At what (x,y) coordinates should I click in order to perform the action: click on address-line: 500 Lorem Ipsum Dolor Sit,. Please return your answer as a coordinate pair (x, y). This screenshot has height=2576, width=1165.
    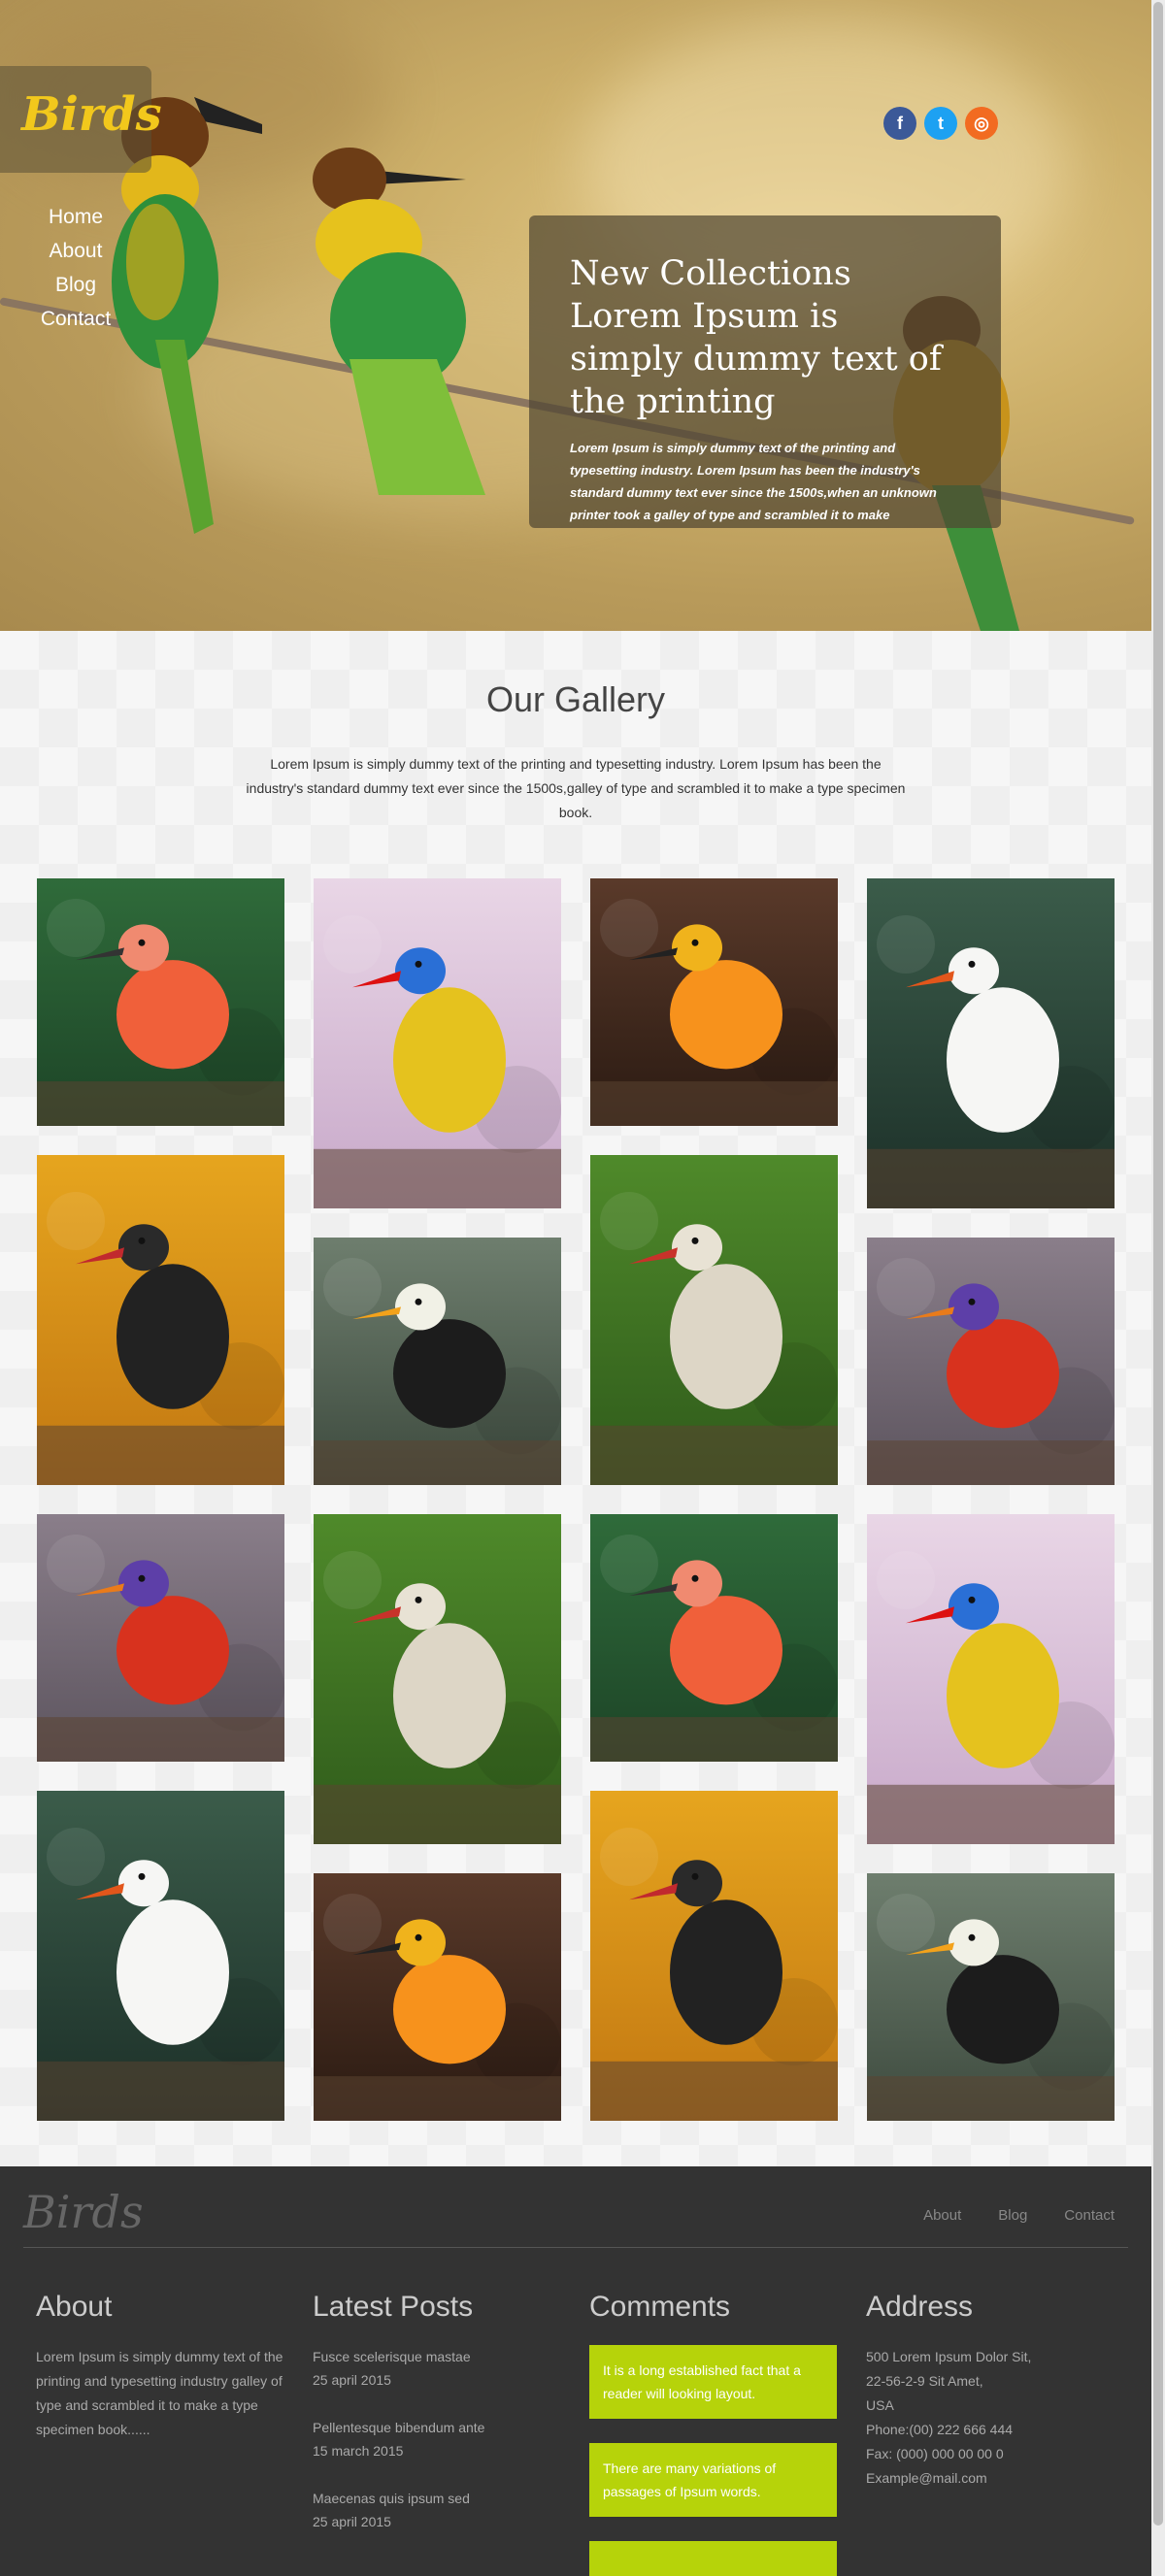
    Looking at the image, I should click on (949, 2356).